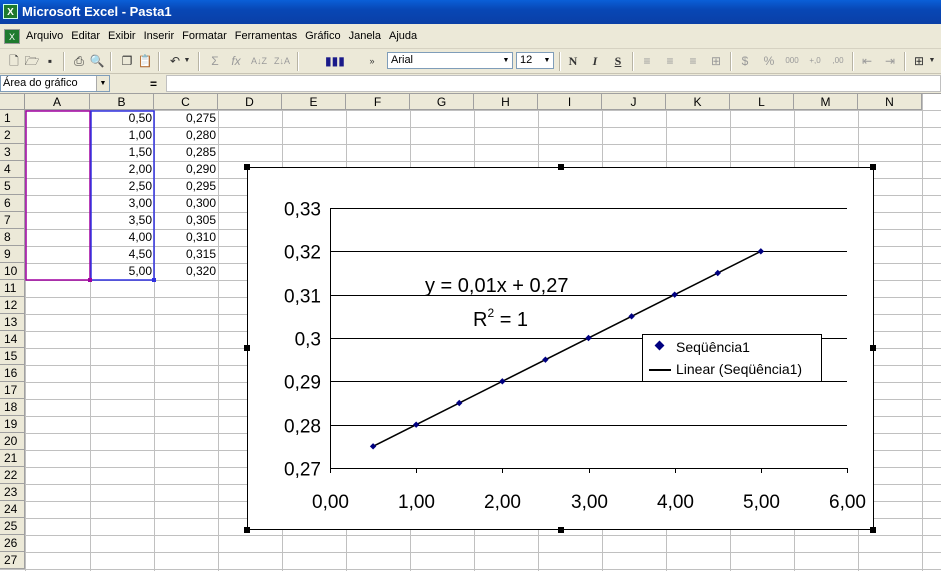 Image resolution: width=941 pixels, height=571 pixels. I want to click on align-center-icon: ≡, so click(670, 61).